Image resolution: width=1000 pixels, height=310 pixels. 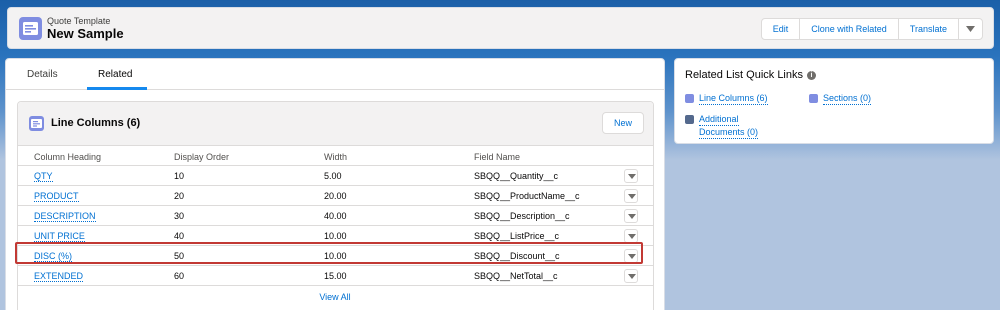 I want to click on table-row: EXTENDED 60 15.00 SBQQ__NetTotal__c, so click(x=335, y=275).